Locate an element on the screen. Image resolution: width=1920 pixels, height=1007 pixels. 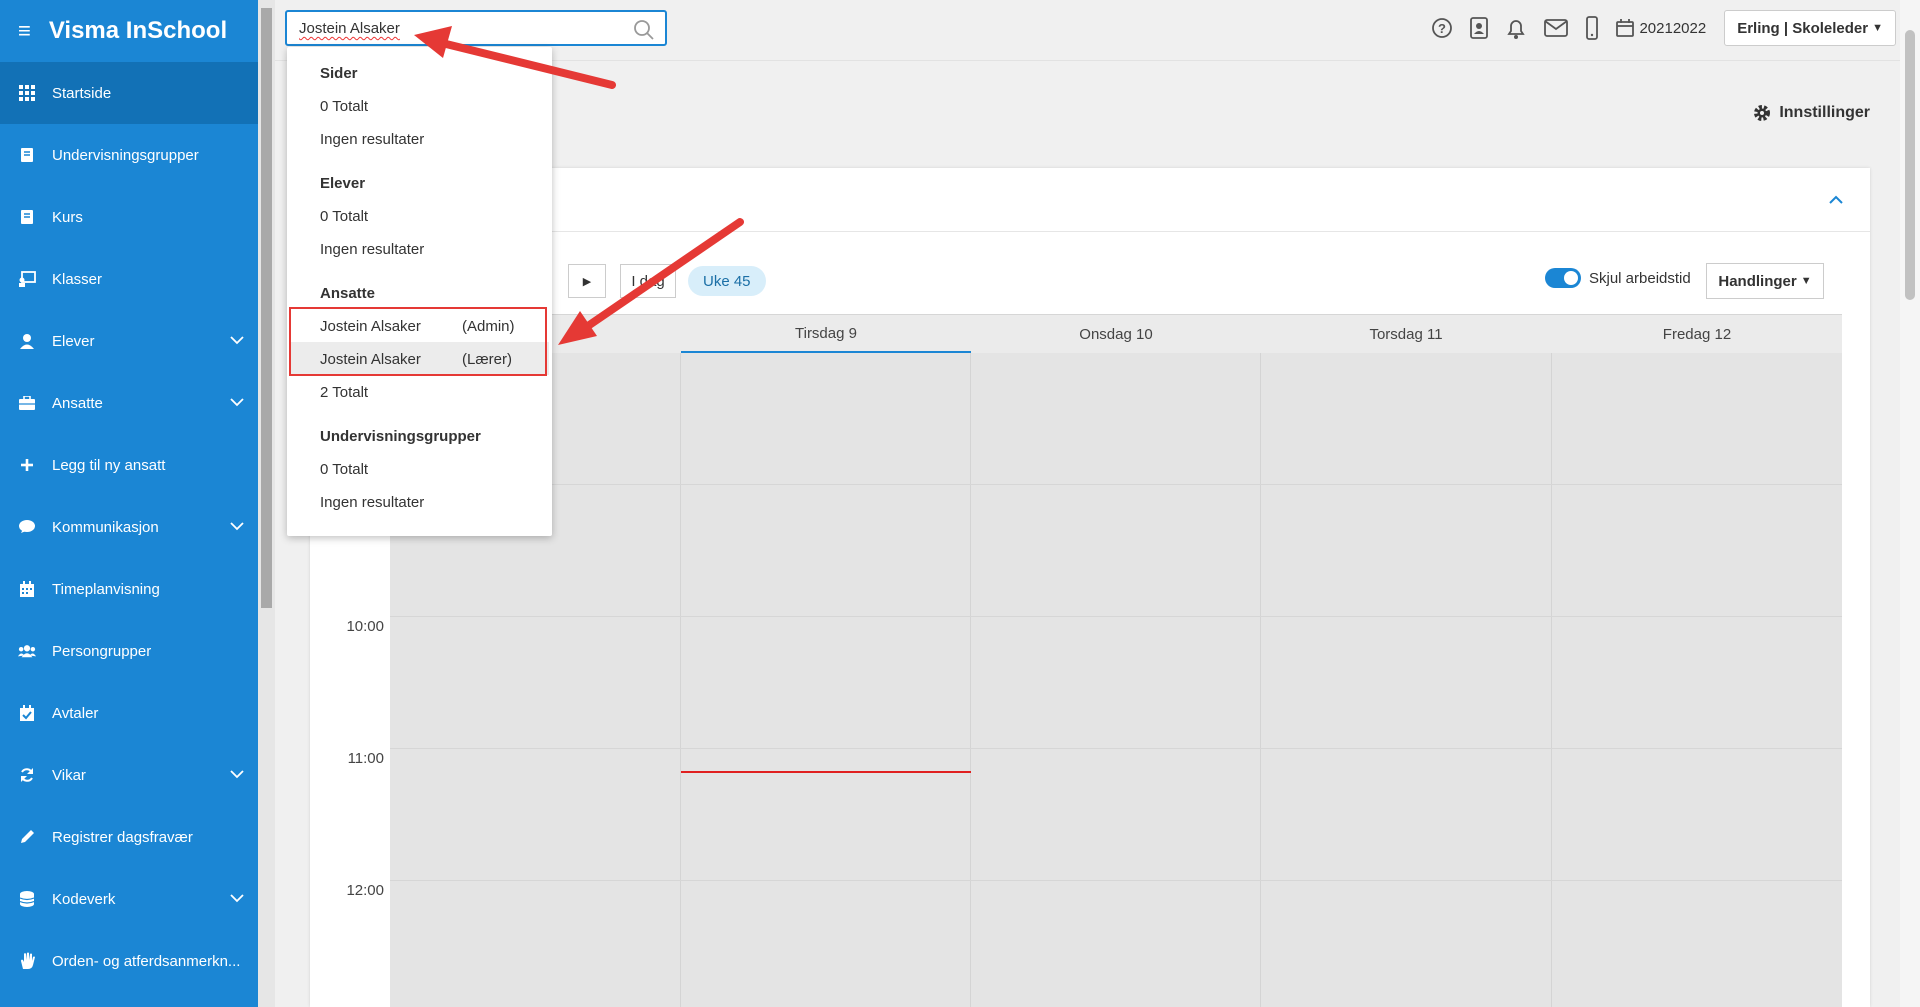
sidebar-item-label: Undervisningsgrupper is located at coordinates (125, 155).